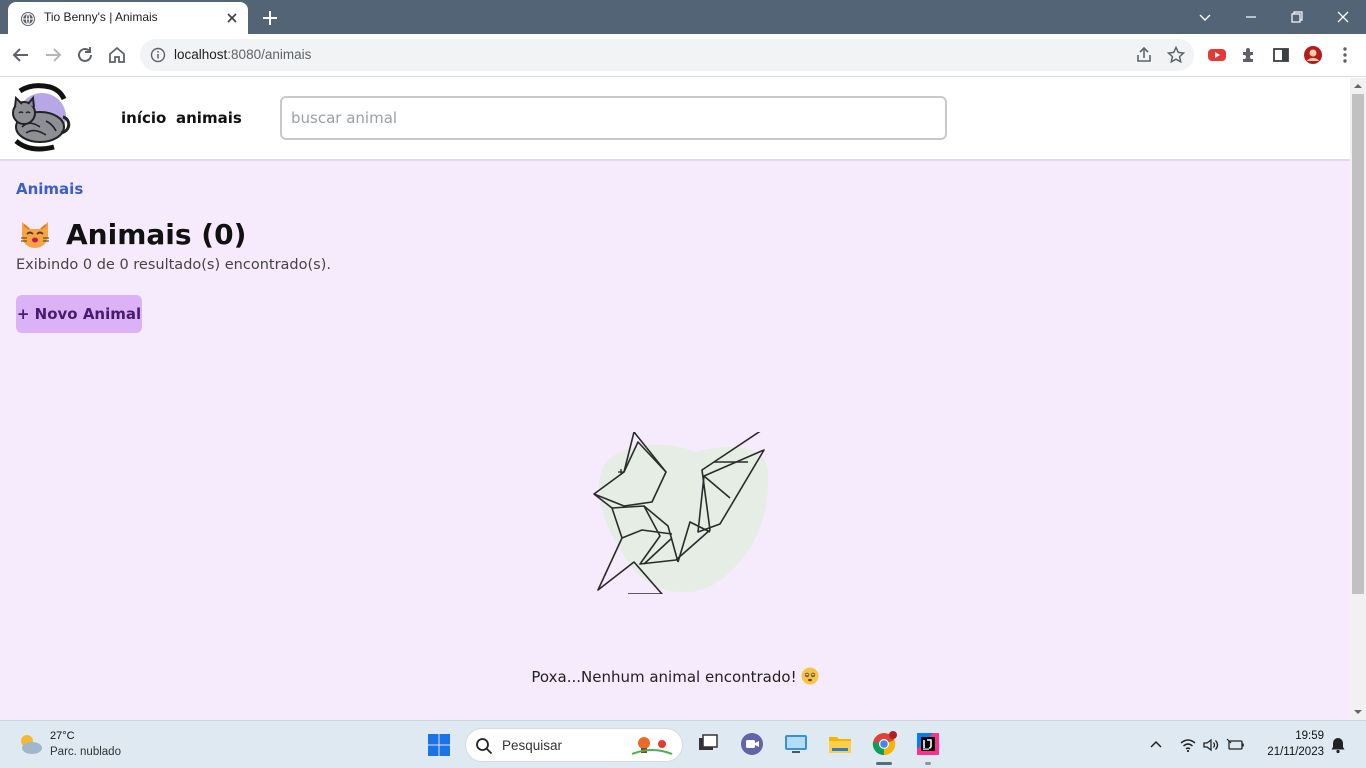  What do you see at coordinates (156, 234) in the screenshot?
I see `page-title: Animais (0)` at bounding box center [156, 234].